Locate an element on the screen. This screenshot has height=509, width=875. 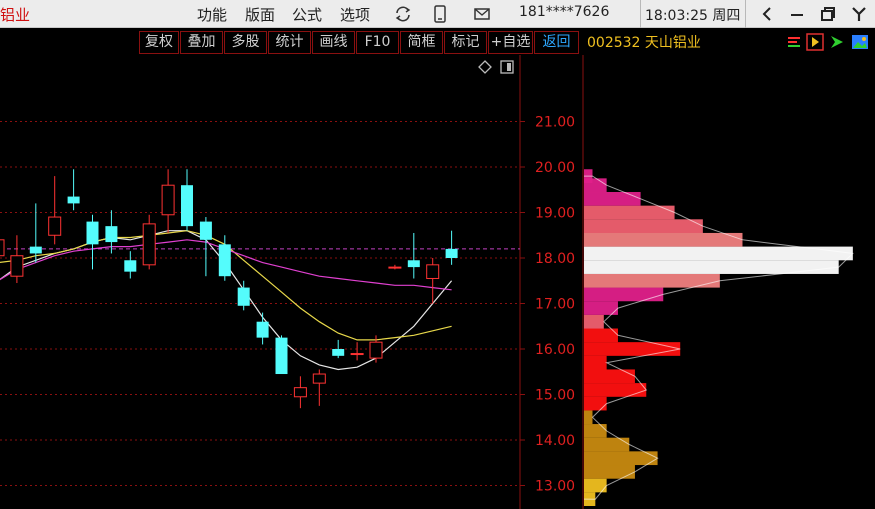
menu-item-layout: 版面 is located at coordinates (260, 14).